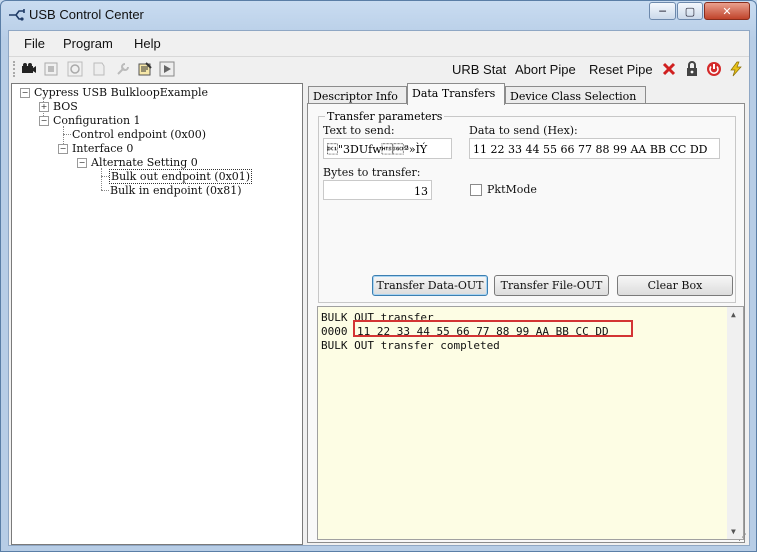 The height and width of the screenshot is (552, 757). Describe the element at coordinates (176, 190) in the screenshot. I see `tree-node-bulk-in-endpoint: Bulk in endpoint (0x81)` at that location.